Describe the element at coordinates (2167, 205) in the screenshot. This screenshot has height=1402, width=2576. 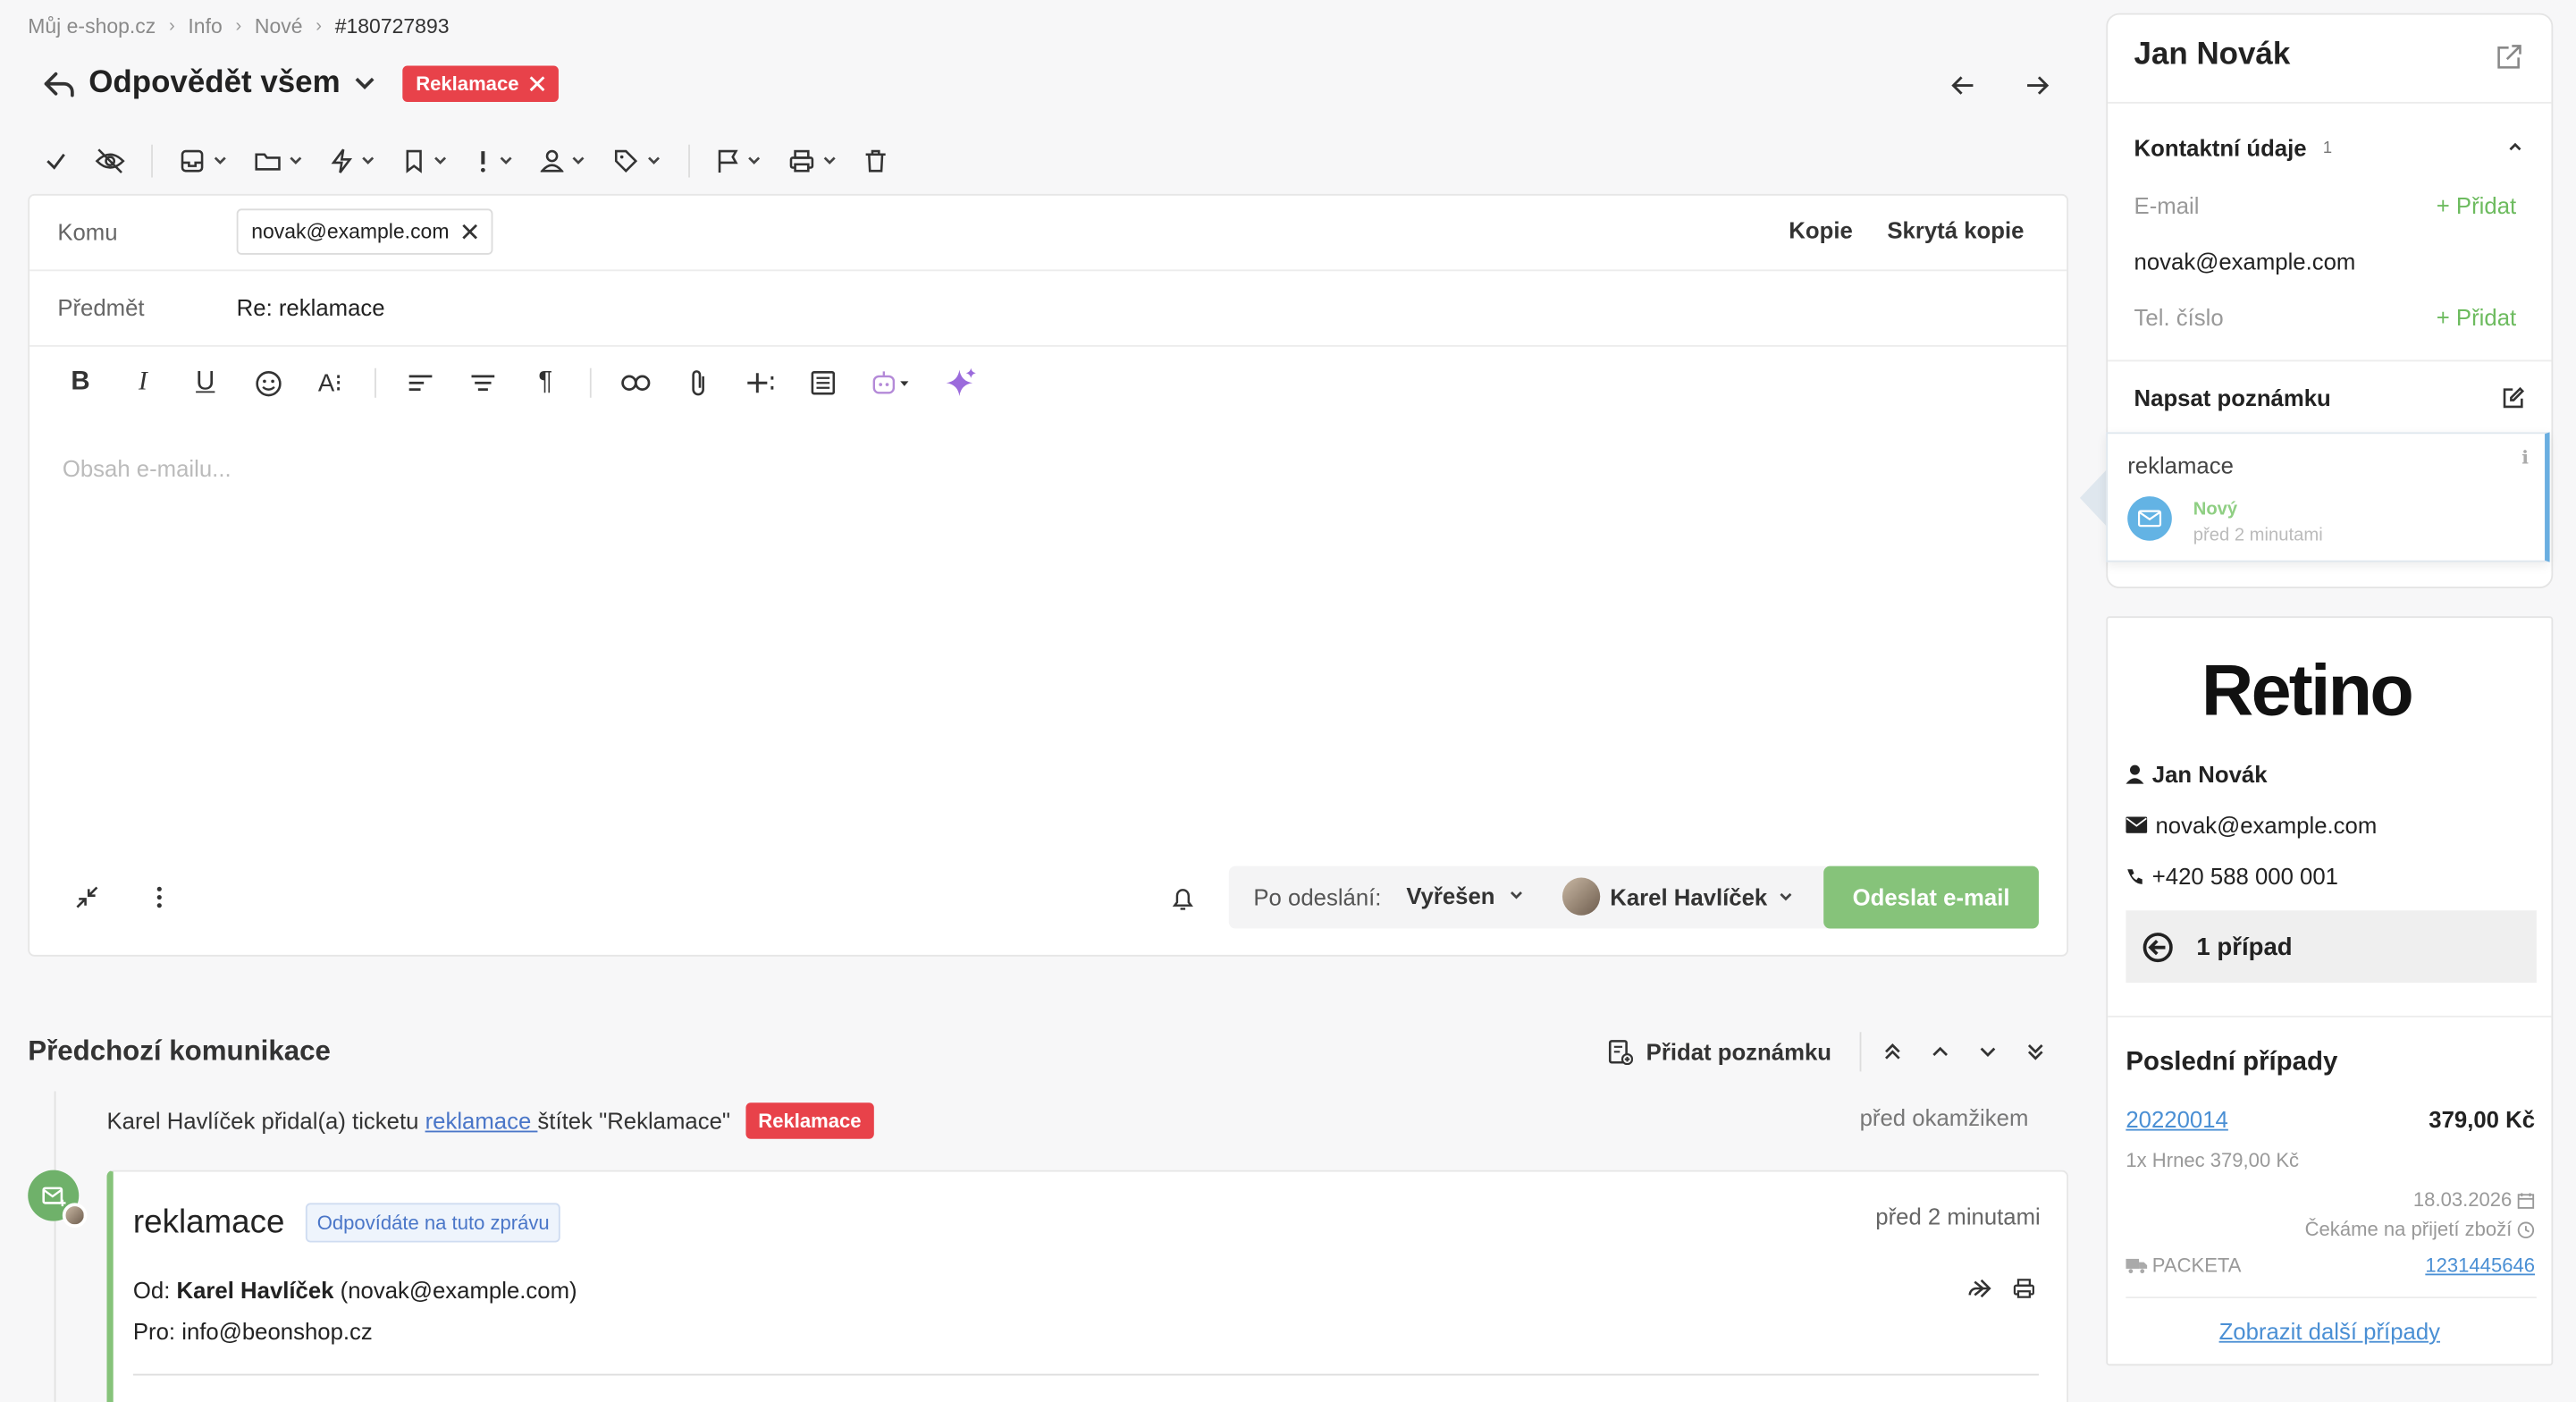
I see `email-label: E-mail` at that location.